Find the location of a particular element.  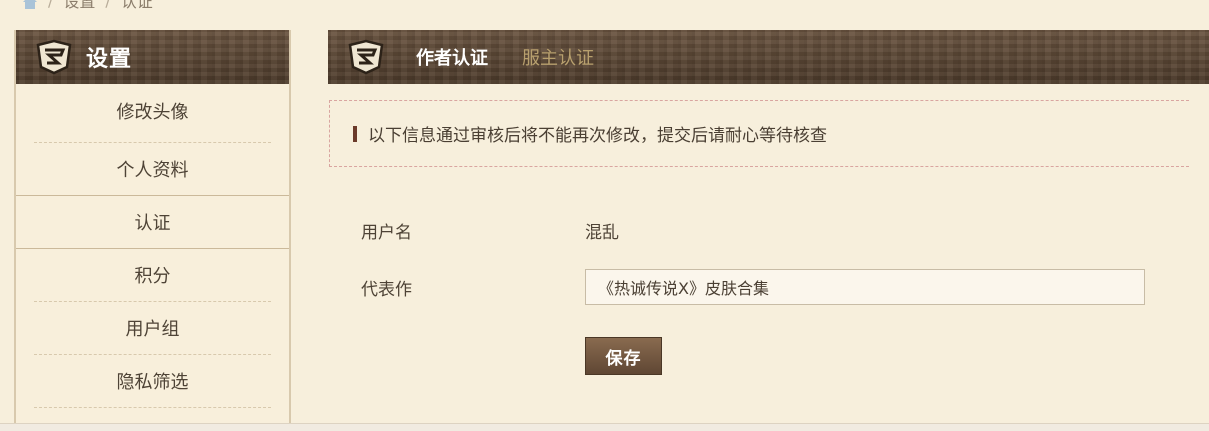

sidebar-item-label: 个人资料 is located at coordinates (152, 170).